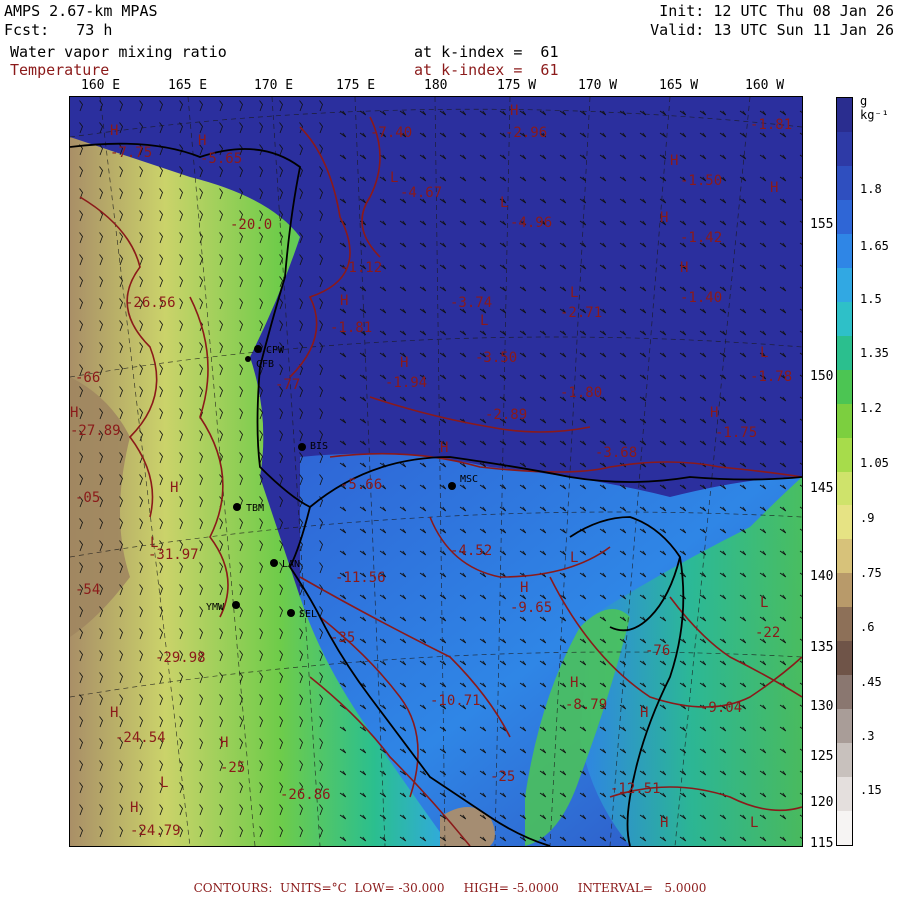 The image size is (900, 900). What do you see at coordinates (342, 638) in the screenshot?
I see `contour-label: -35` at bounding box center [342, 638].